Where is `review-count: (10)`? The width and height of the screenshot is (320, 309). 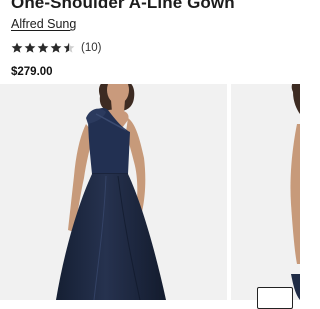 review-count: (10) is located at coordinates (91, 48).